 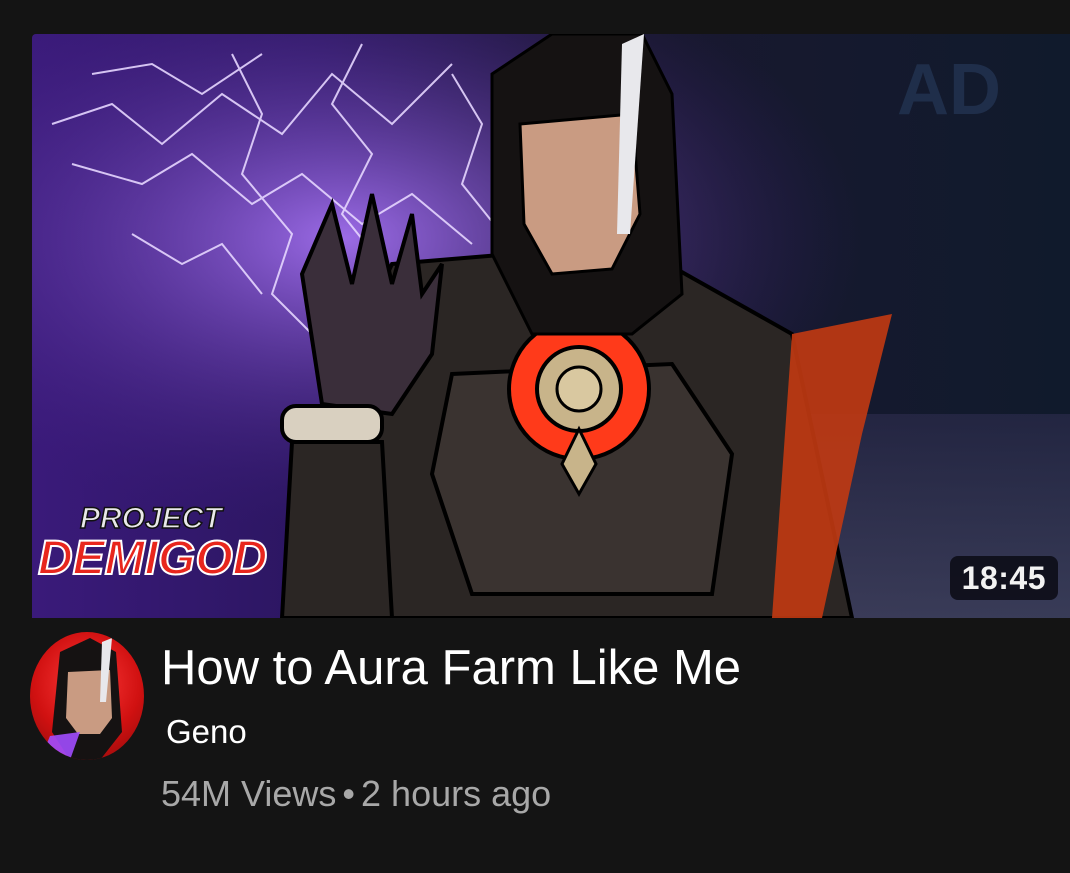 What do you see at coordinates (206, 732) in the screenshot?
I see `channel-name: Geno` at bounding box center [206, 732].